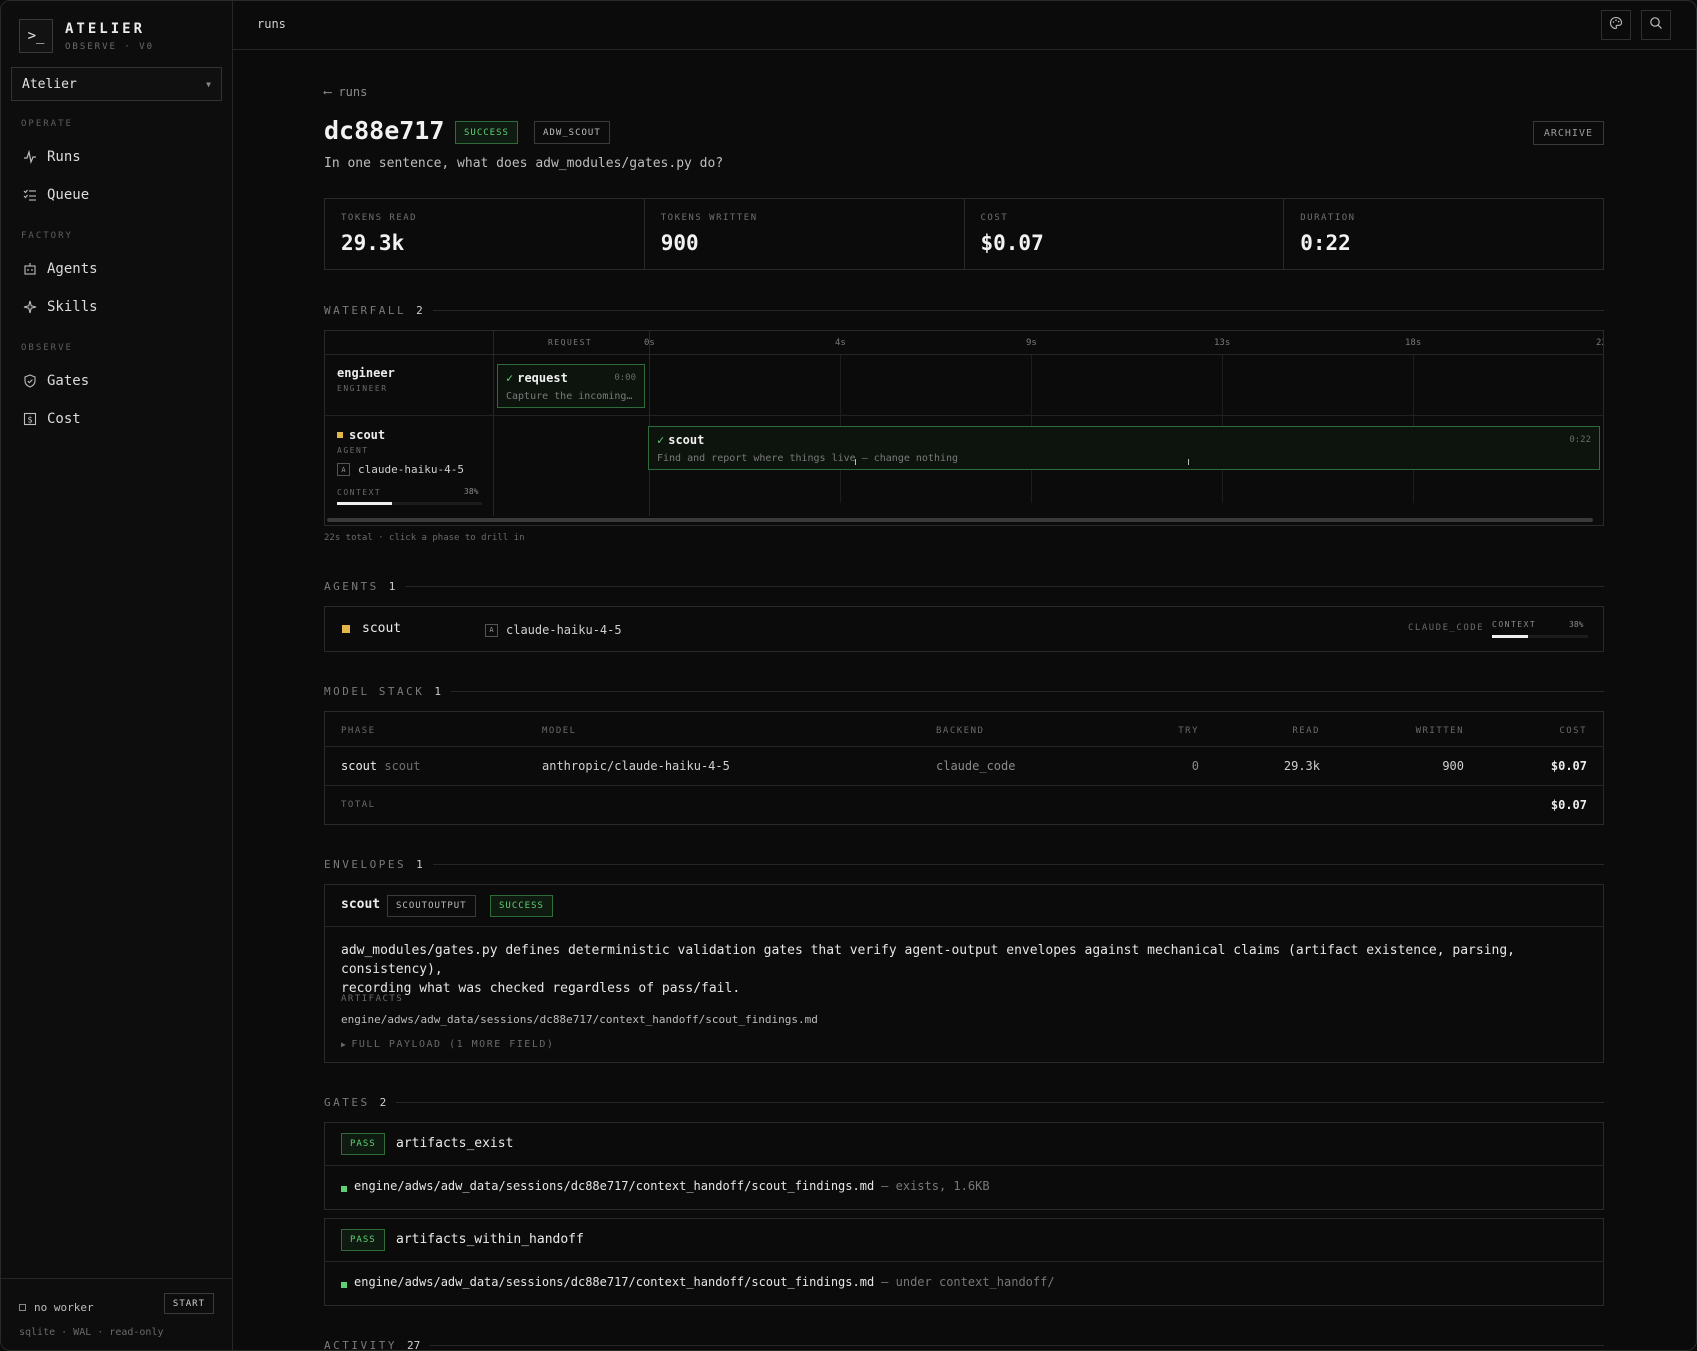 This screenshot has height=1351, width=1697. Describe the element at coordinates (30, 269) in the screenshot. I see `robot-icon` at that location.